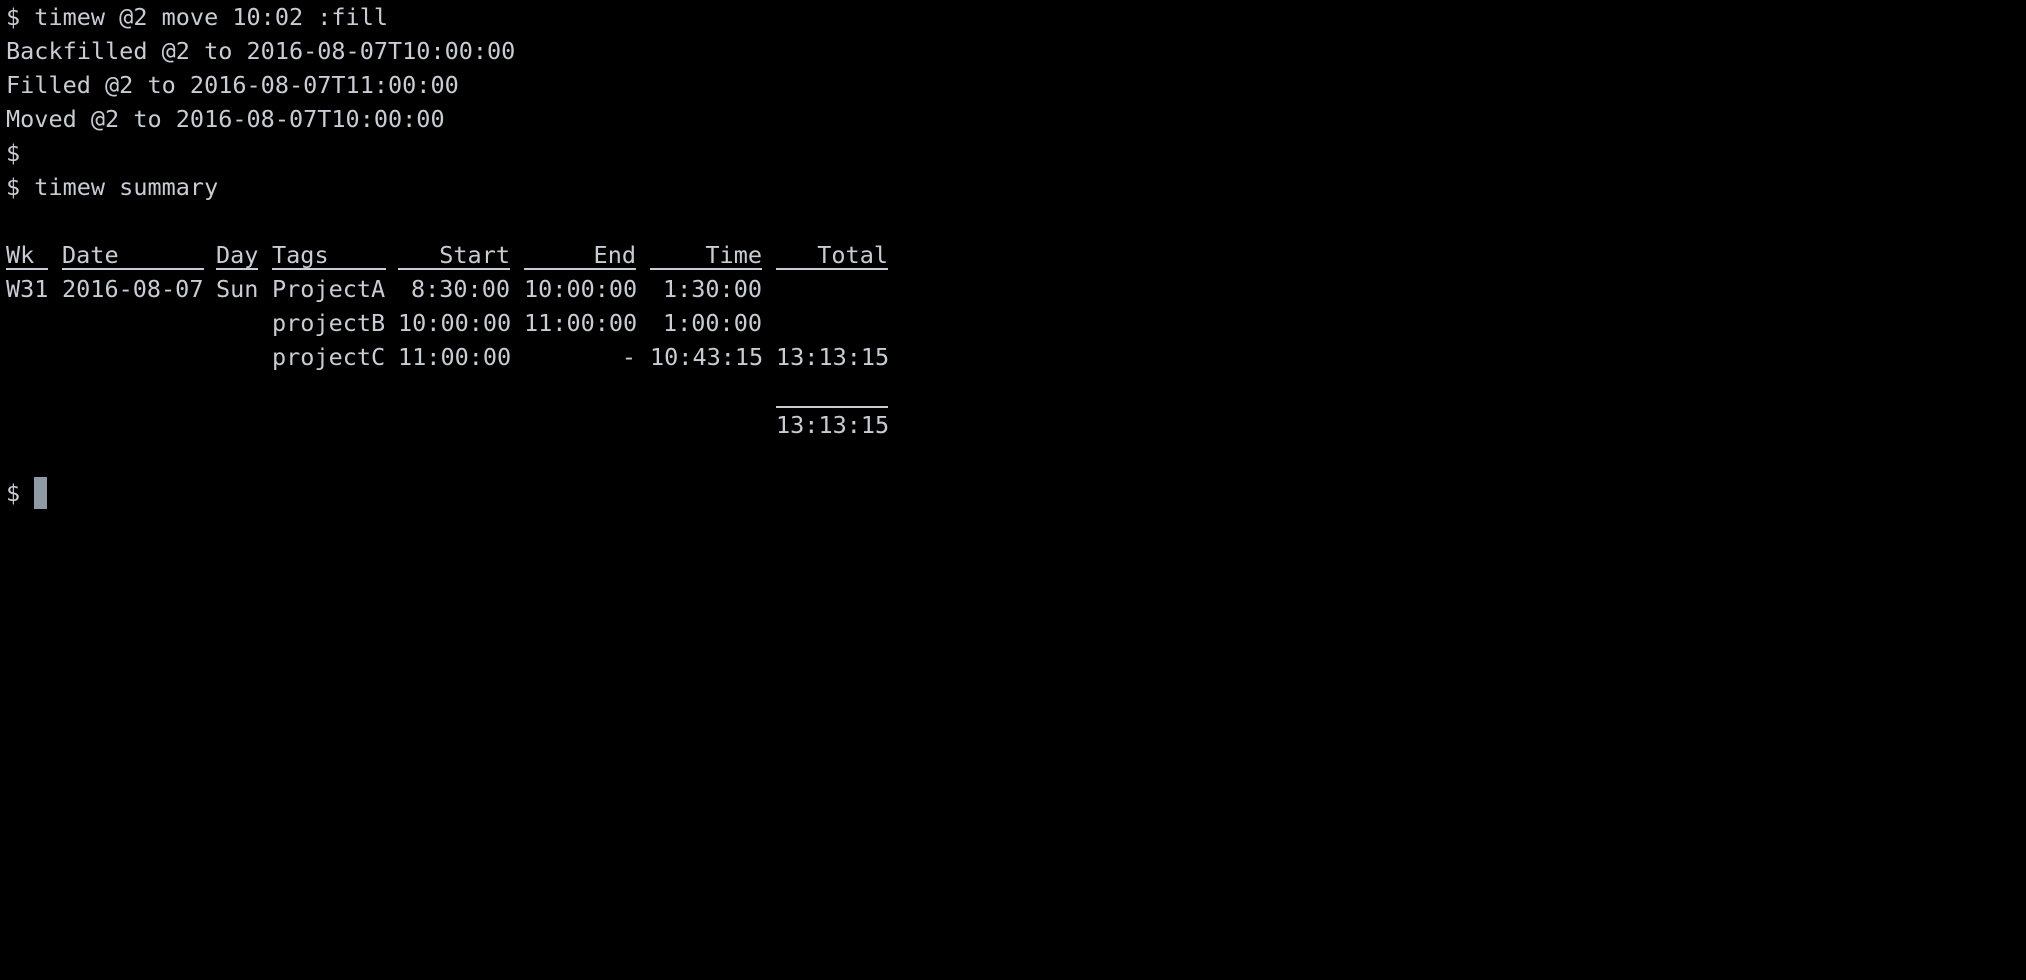 The height and width of the screenshot is (980, 2026). What do you see at coordinates (237, 254) in the screenshot?
I see `header-day: Day` at bounding box center [237, 254].